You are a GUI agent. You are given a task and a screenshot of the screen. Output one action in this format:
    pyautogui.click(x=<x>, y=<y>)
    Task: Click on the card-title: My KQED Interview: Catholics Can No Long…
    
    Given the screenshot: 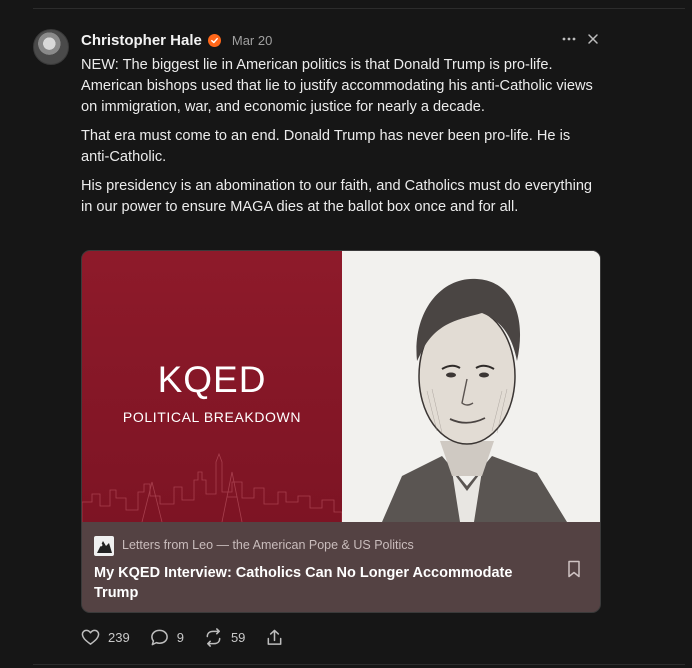 What is the action you would take?
    pyautogui.click(x=314, y=583)
    